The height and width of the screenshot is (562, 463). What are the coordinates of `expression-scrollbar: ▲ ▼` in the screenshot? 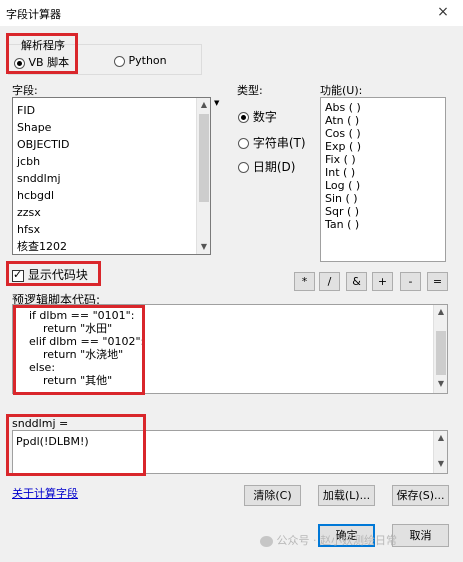 It's located at (440, 452).